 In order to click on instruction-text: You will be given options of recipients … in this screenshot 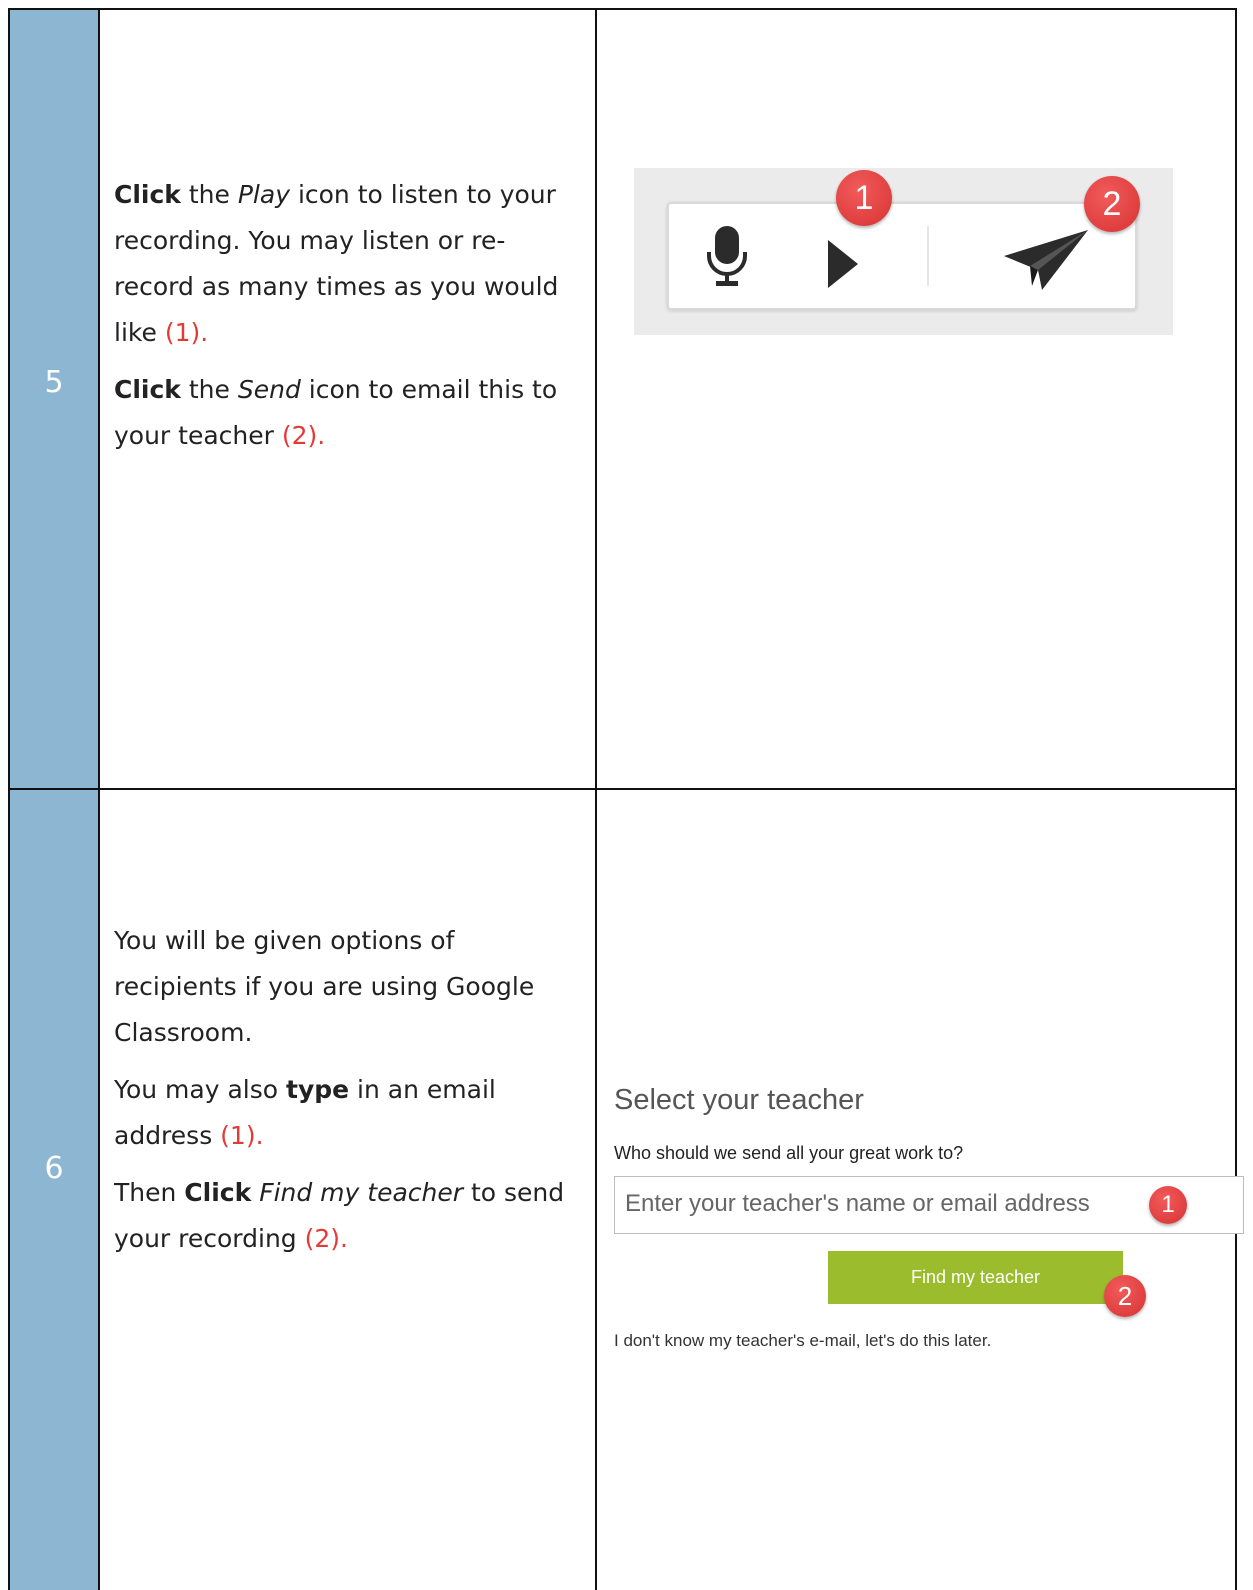, I will do `click(324, 986)`.